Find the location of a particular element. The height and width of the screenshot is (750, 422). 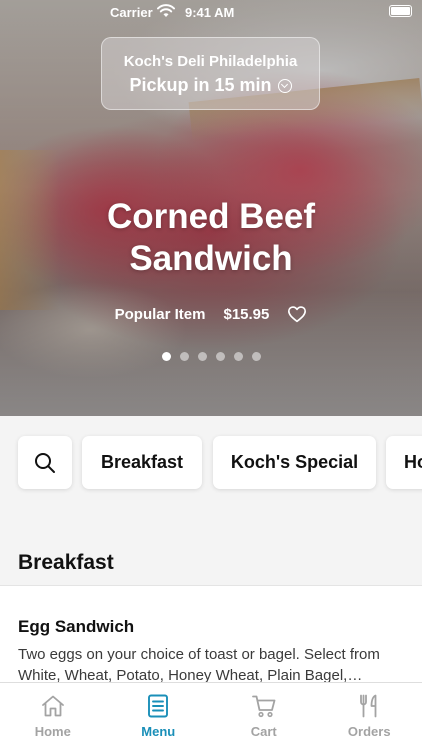

search-button is located at coordinates (45, 462).